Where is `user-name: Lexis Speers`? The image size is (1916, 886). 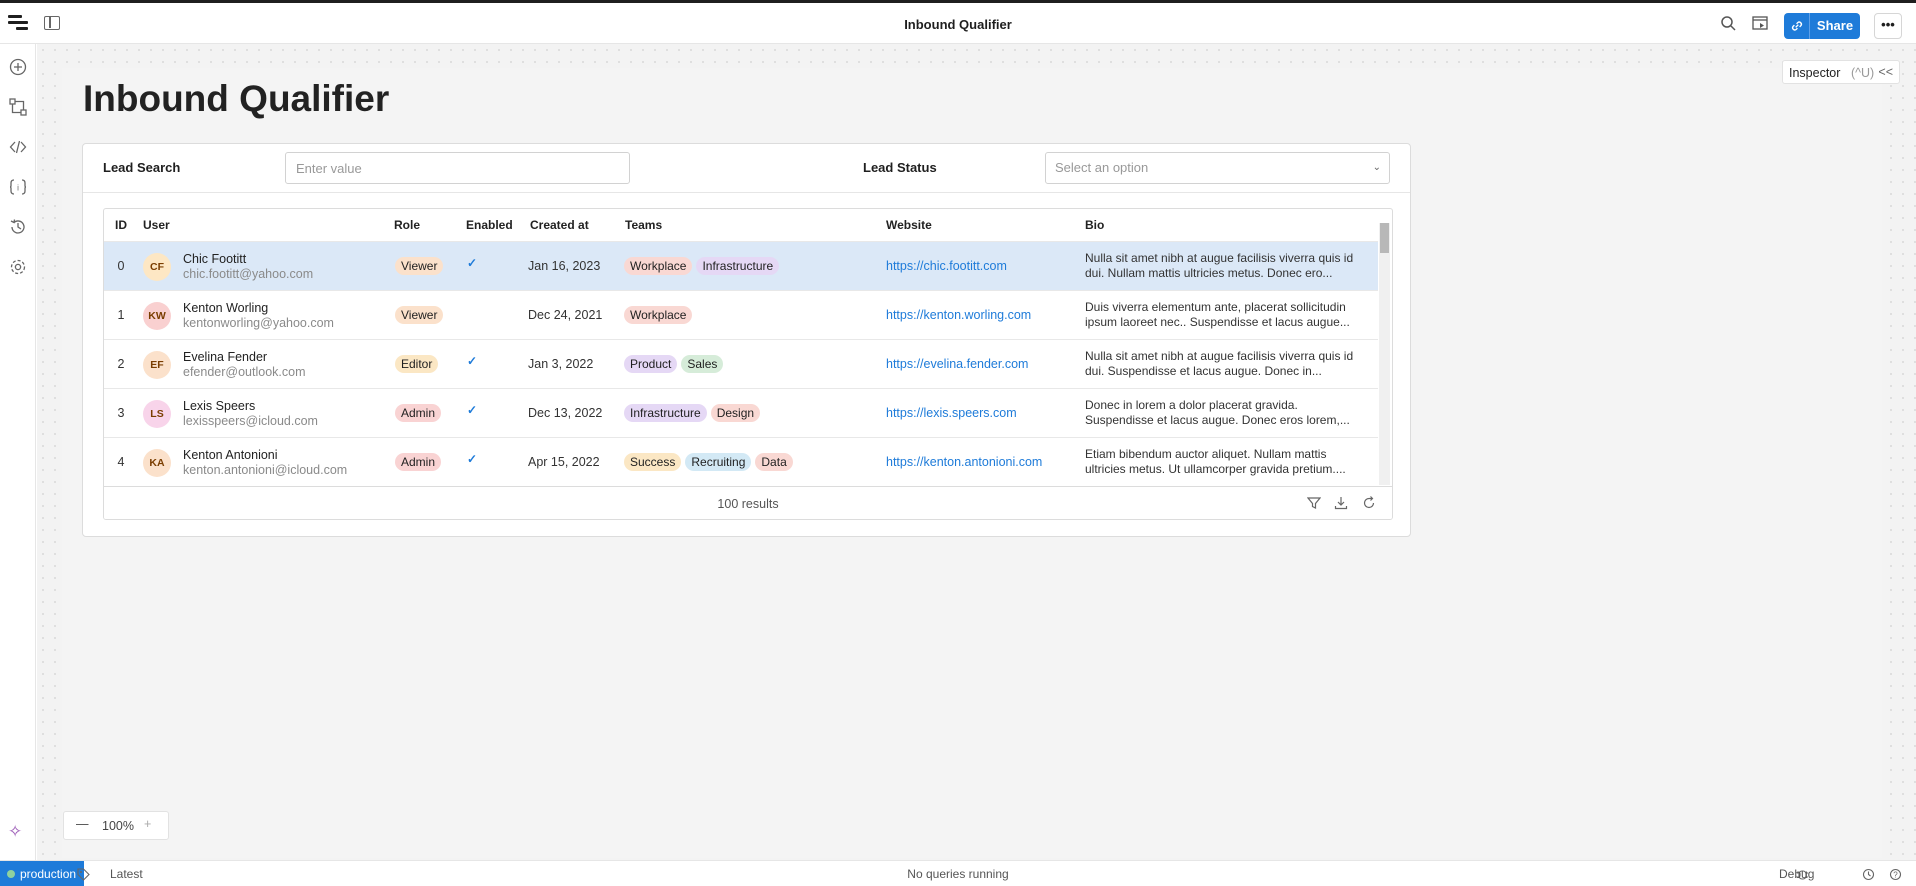
user-name: Lexis Speers is located at coordinates (219, 406).